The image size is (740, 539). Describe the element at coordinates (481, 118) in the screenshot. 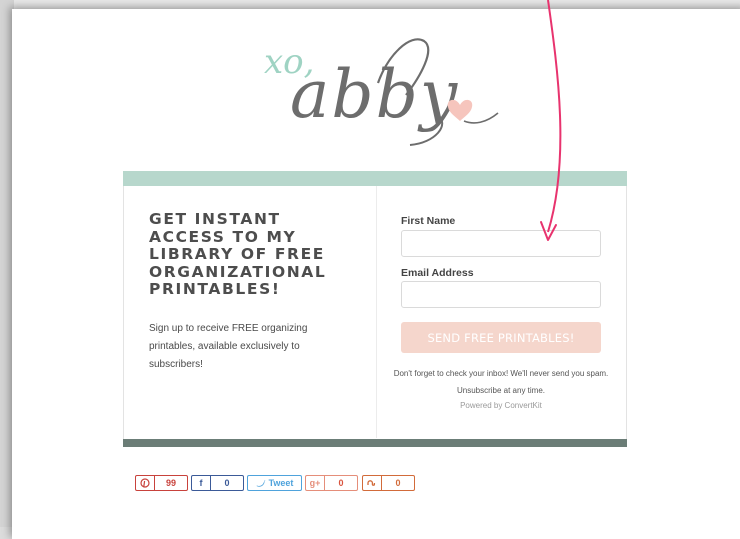

I see `logo-heart-tail` at that location.